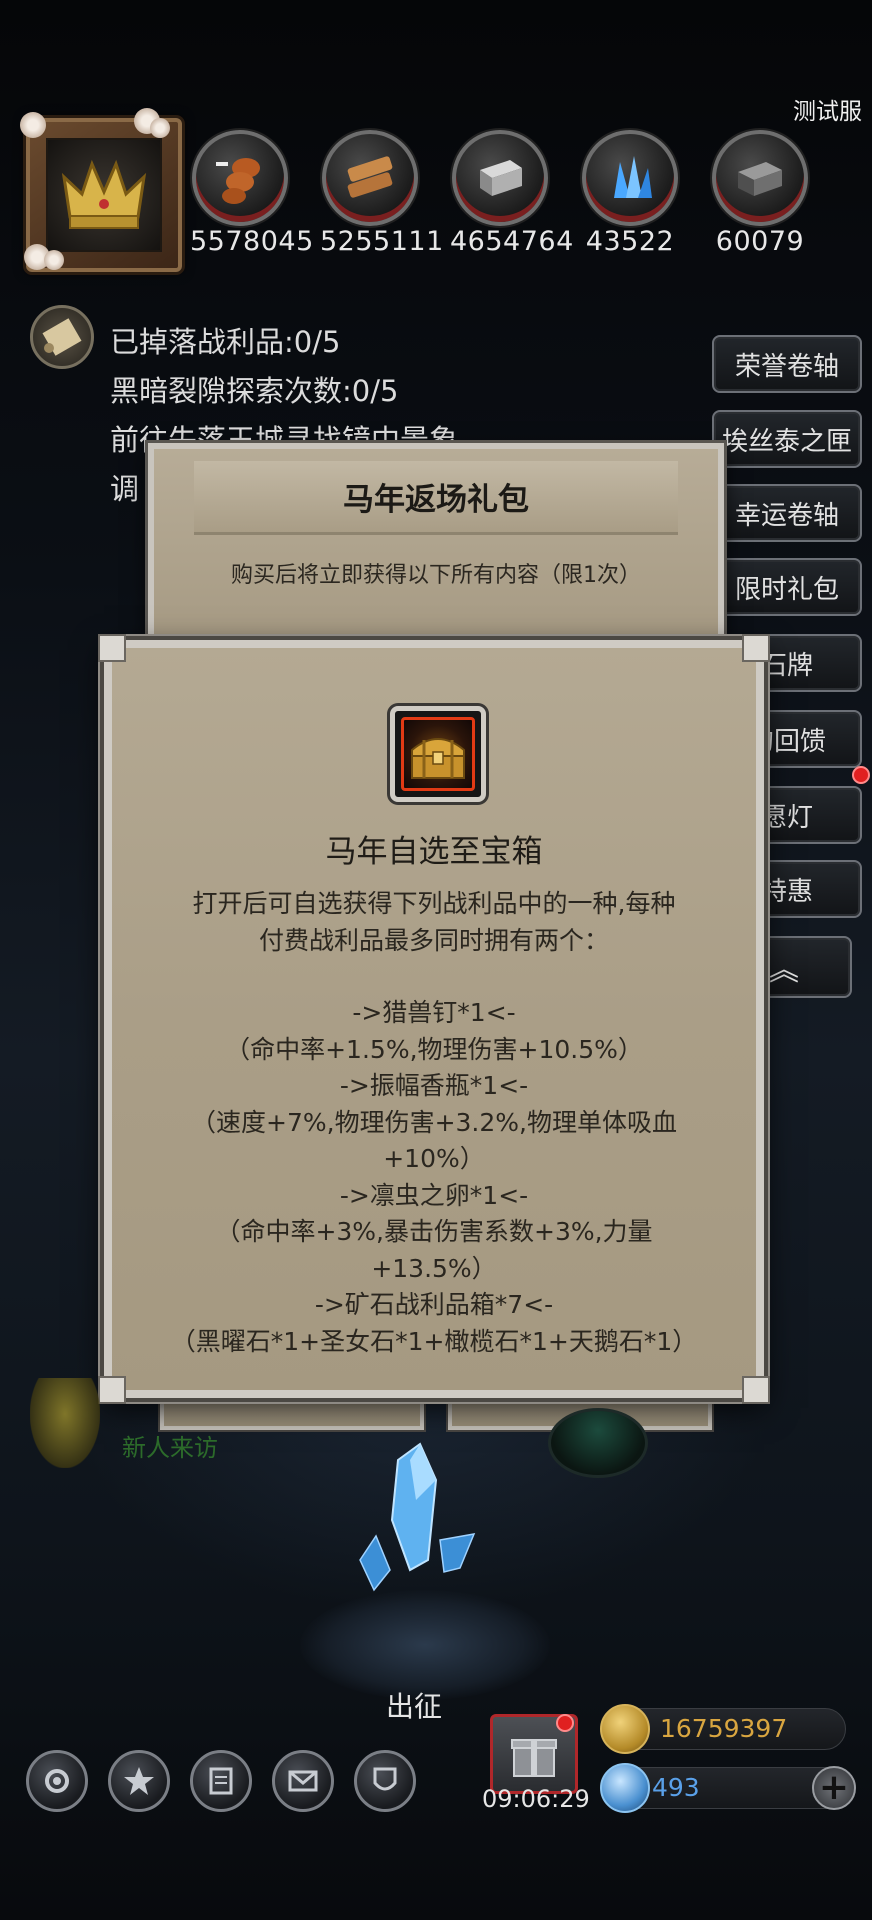 This screenshot has height=1920, width=872. I want to click on server-label: 测试服, so click(827, 112).